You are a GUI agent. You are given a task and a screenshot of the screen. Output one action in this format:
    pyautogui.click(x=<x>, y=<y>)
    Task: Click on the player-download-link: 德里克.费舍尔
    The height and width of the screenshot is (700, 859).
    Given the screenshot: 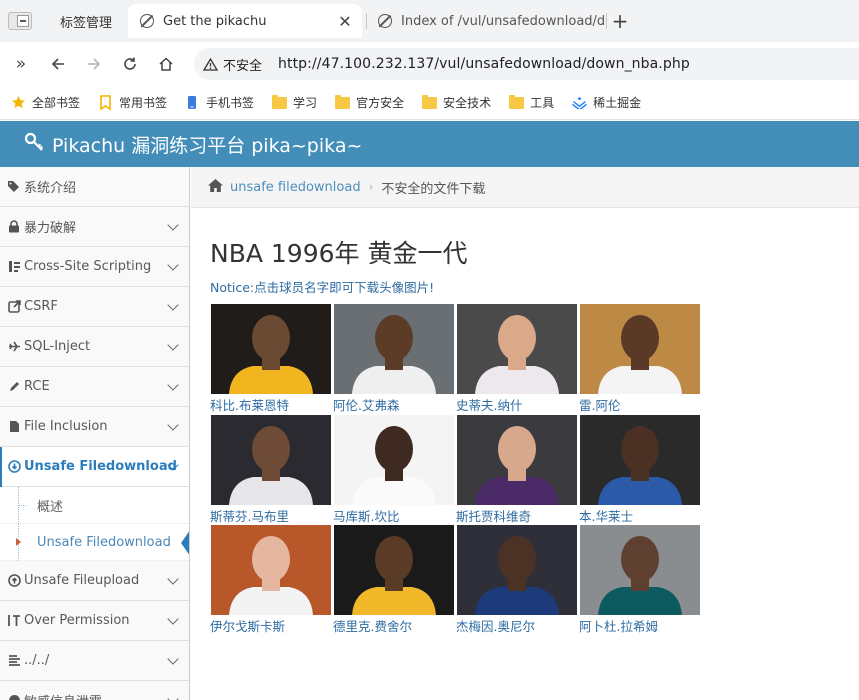 What is the action you would take?
    pyautogui.click(x=372, y=625)
    